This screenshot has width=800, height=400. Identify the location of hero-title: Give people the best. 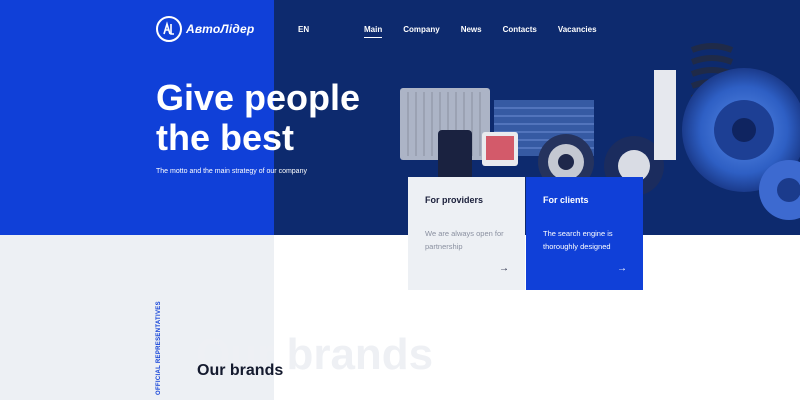
(258, 117).